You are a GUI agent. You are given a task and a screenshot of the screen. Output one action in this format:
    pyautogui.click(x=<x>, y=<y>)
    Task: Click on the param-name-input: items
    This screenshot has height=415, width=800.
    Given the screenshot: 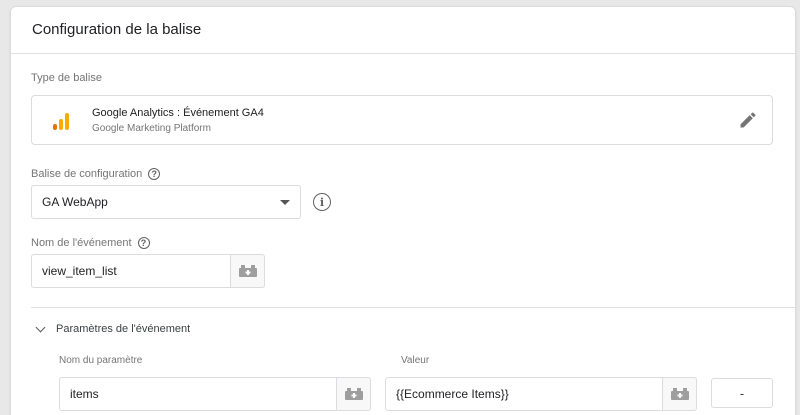 What is the action you would take?
    pyautogui.click(x=198, y=394)
    